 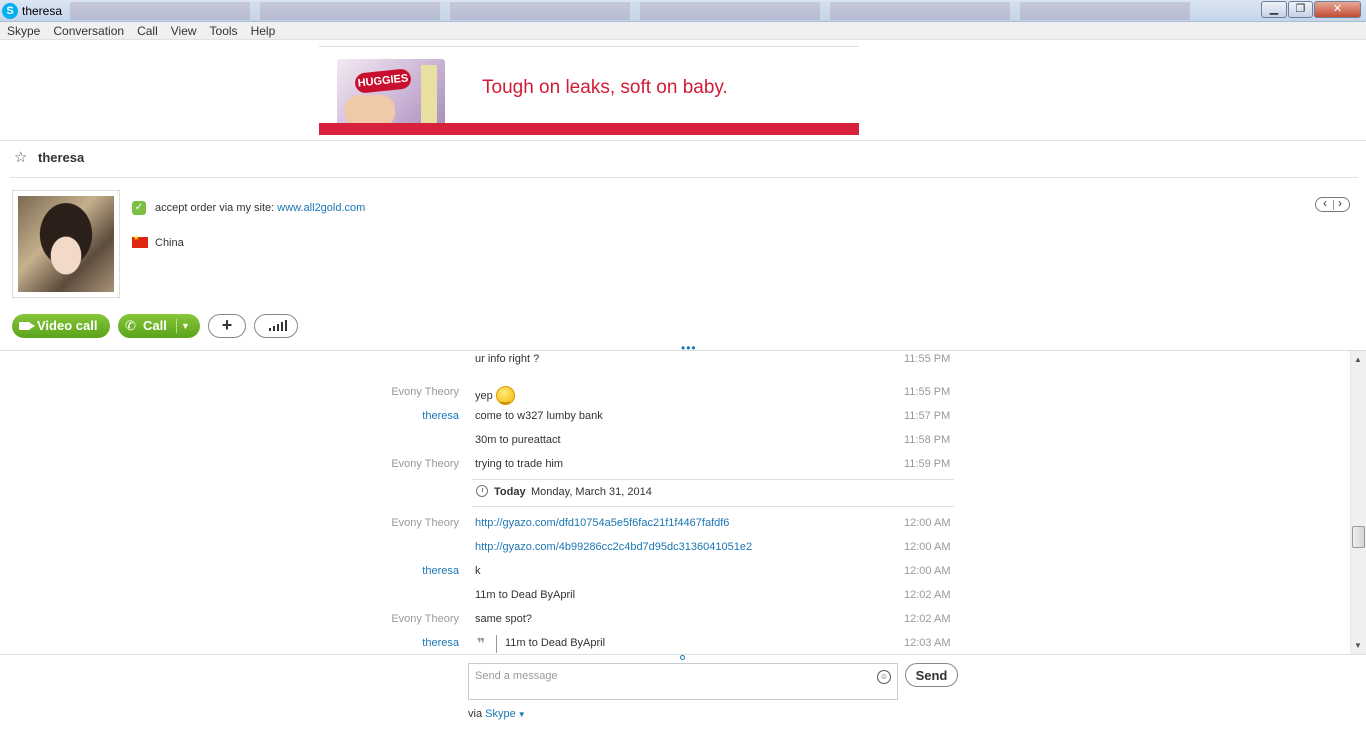 I want to click on chevron-right-icon: ›, so click(x=1340, y=203).